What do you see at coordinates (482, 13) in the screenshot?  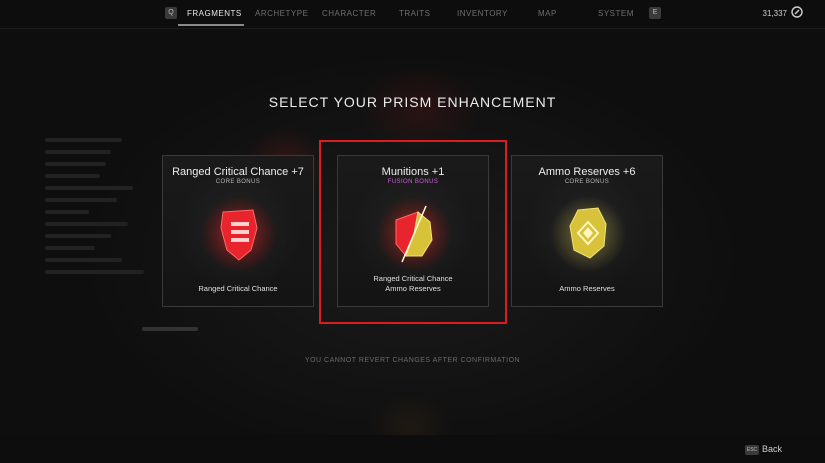 I see `tab-inventory: INVENTORY` at bounding box center [482, 13].